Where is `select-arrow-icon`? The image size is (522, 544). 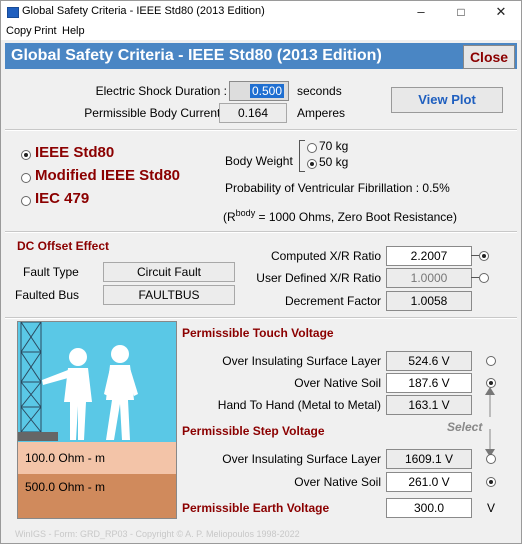 select-arrow-icon is located at coordinates (490, 422).